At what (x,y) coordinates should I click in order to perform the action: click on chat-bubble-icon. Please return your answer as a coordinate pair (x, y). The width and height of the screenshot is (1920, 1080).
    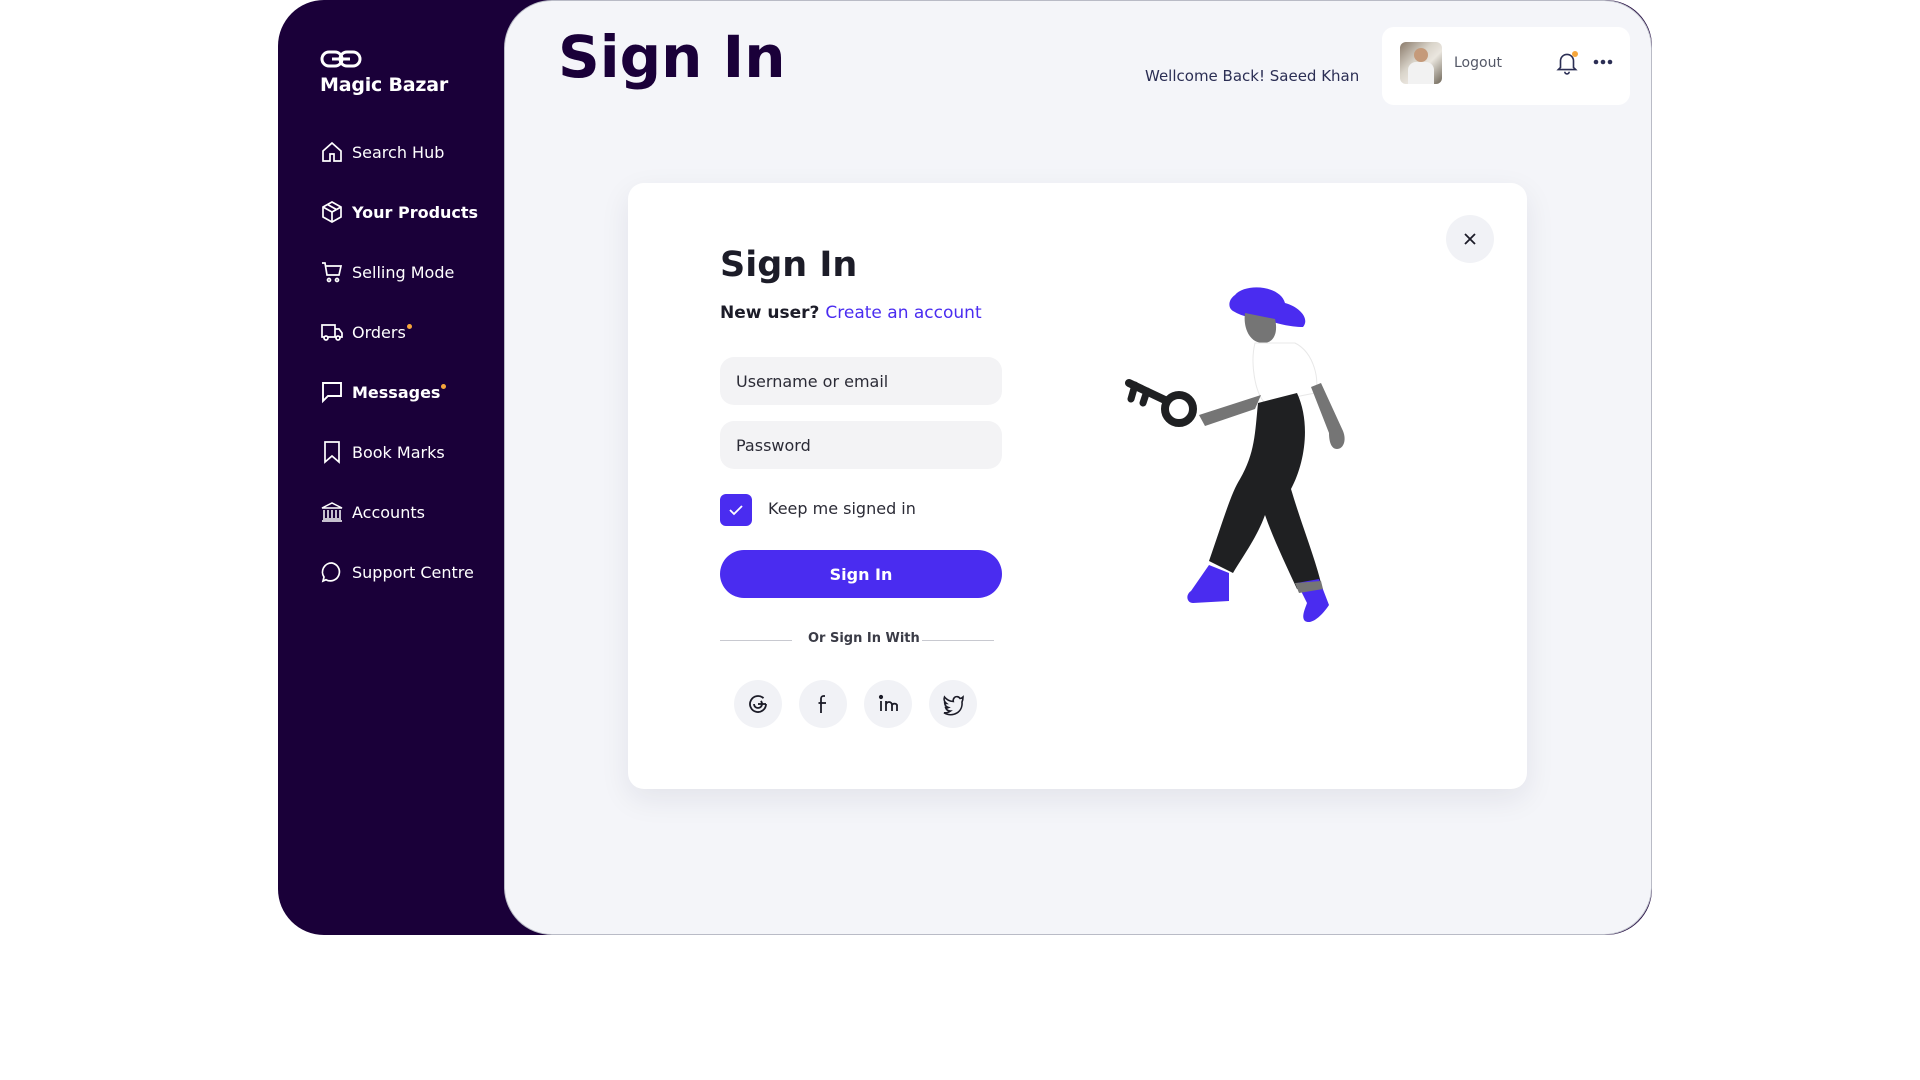
    Looking at the image, I should click on (331, 572).